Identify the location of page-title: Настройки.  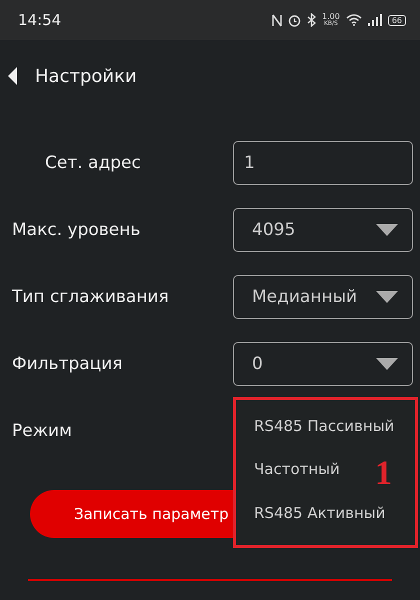
(86, 76).